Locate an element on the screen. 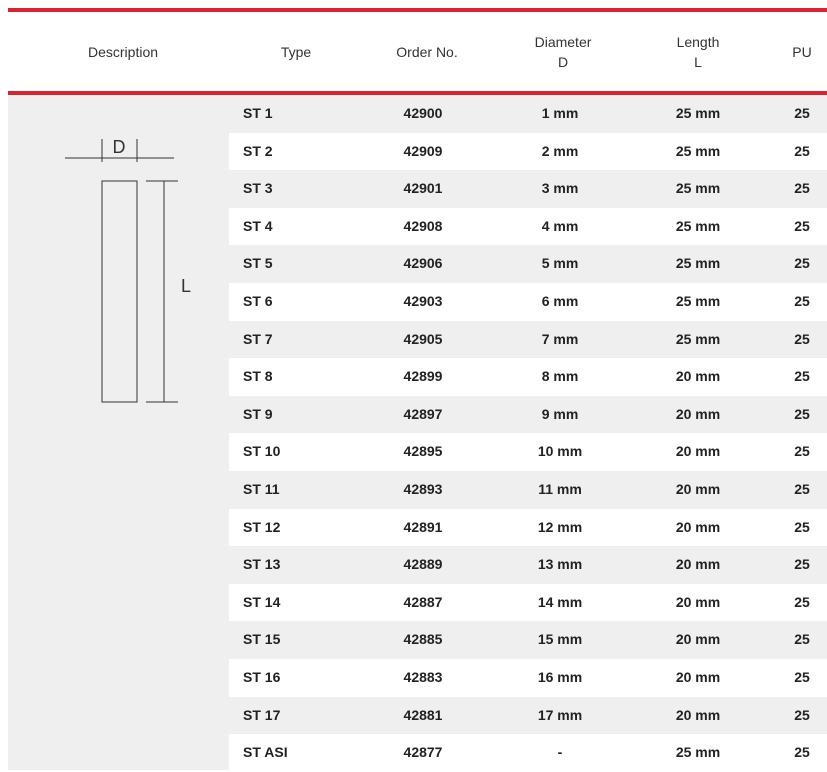 The image size is (827, 772). table-row: ST 3 42901 3 mm 25 mm 25 is located at coordinates (528, 189).